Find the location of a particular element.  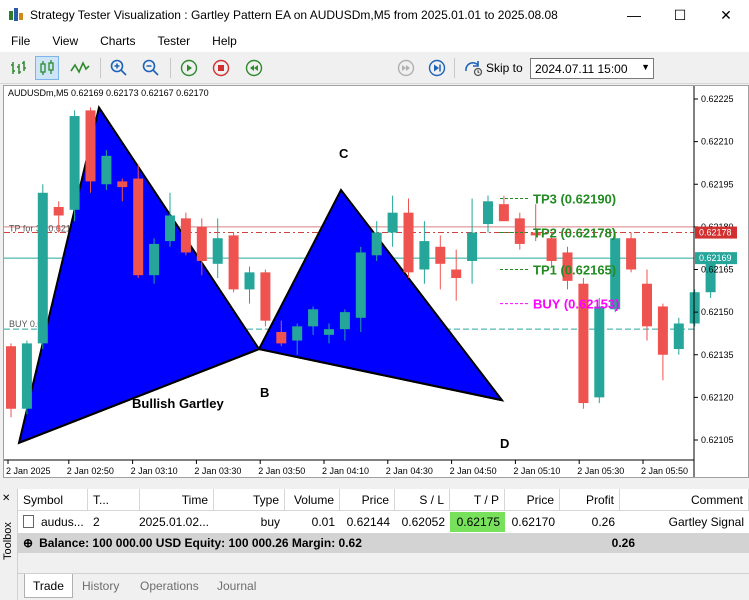

cell-profit: 0.26 is located at coordinates (603, 522).